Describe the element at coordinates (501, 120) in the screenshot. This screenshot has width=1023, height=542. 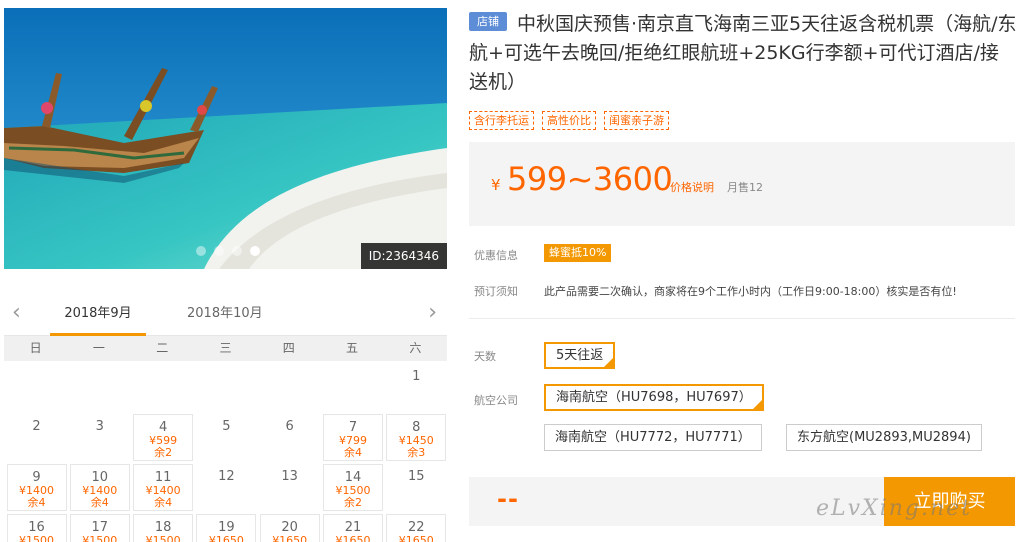
I see `tag-luggage: 含行李托运` at that location.